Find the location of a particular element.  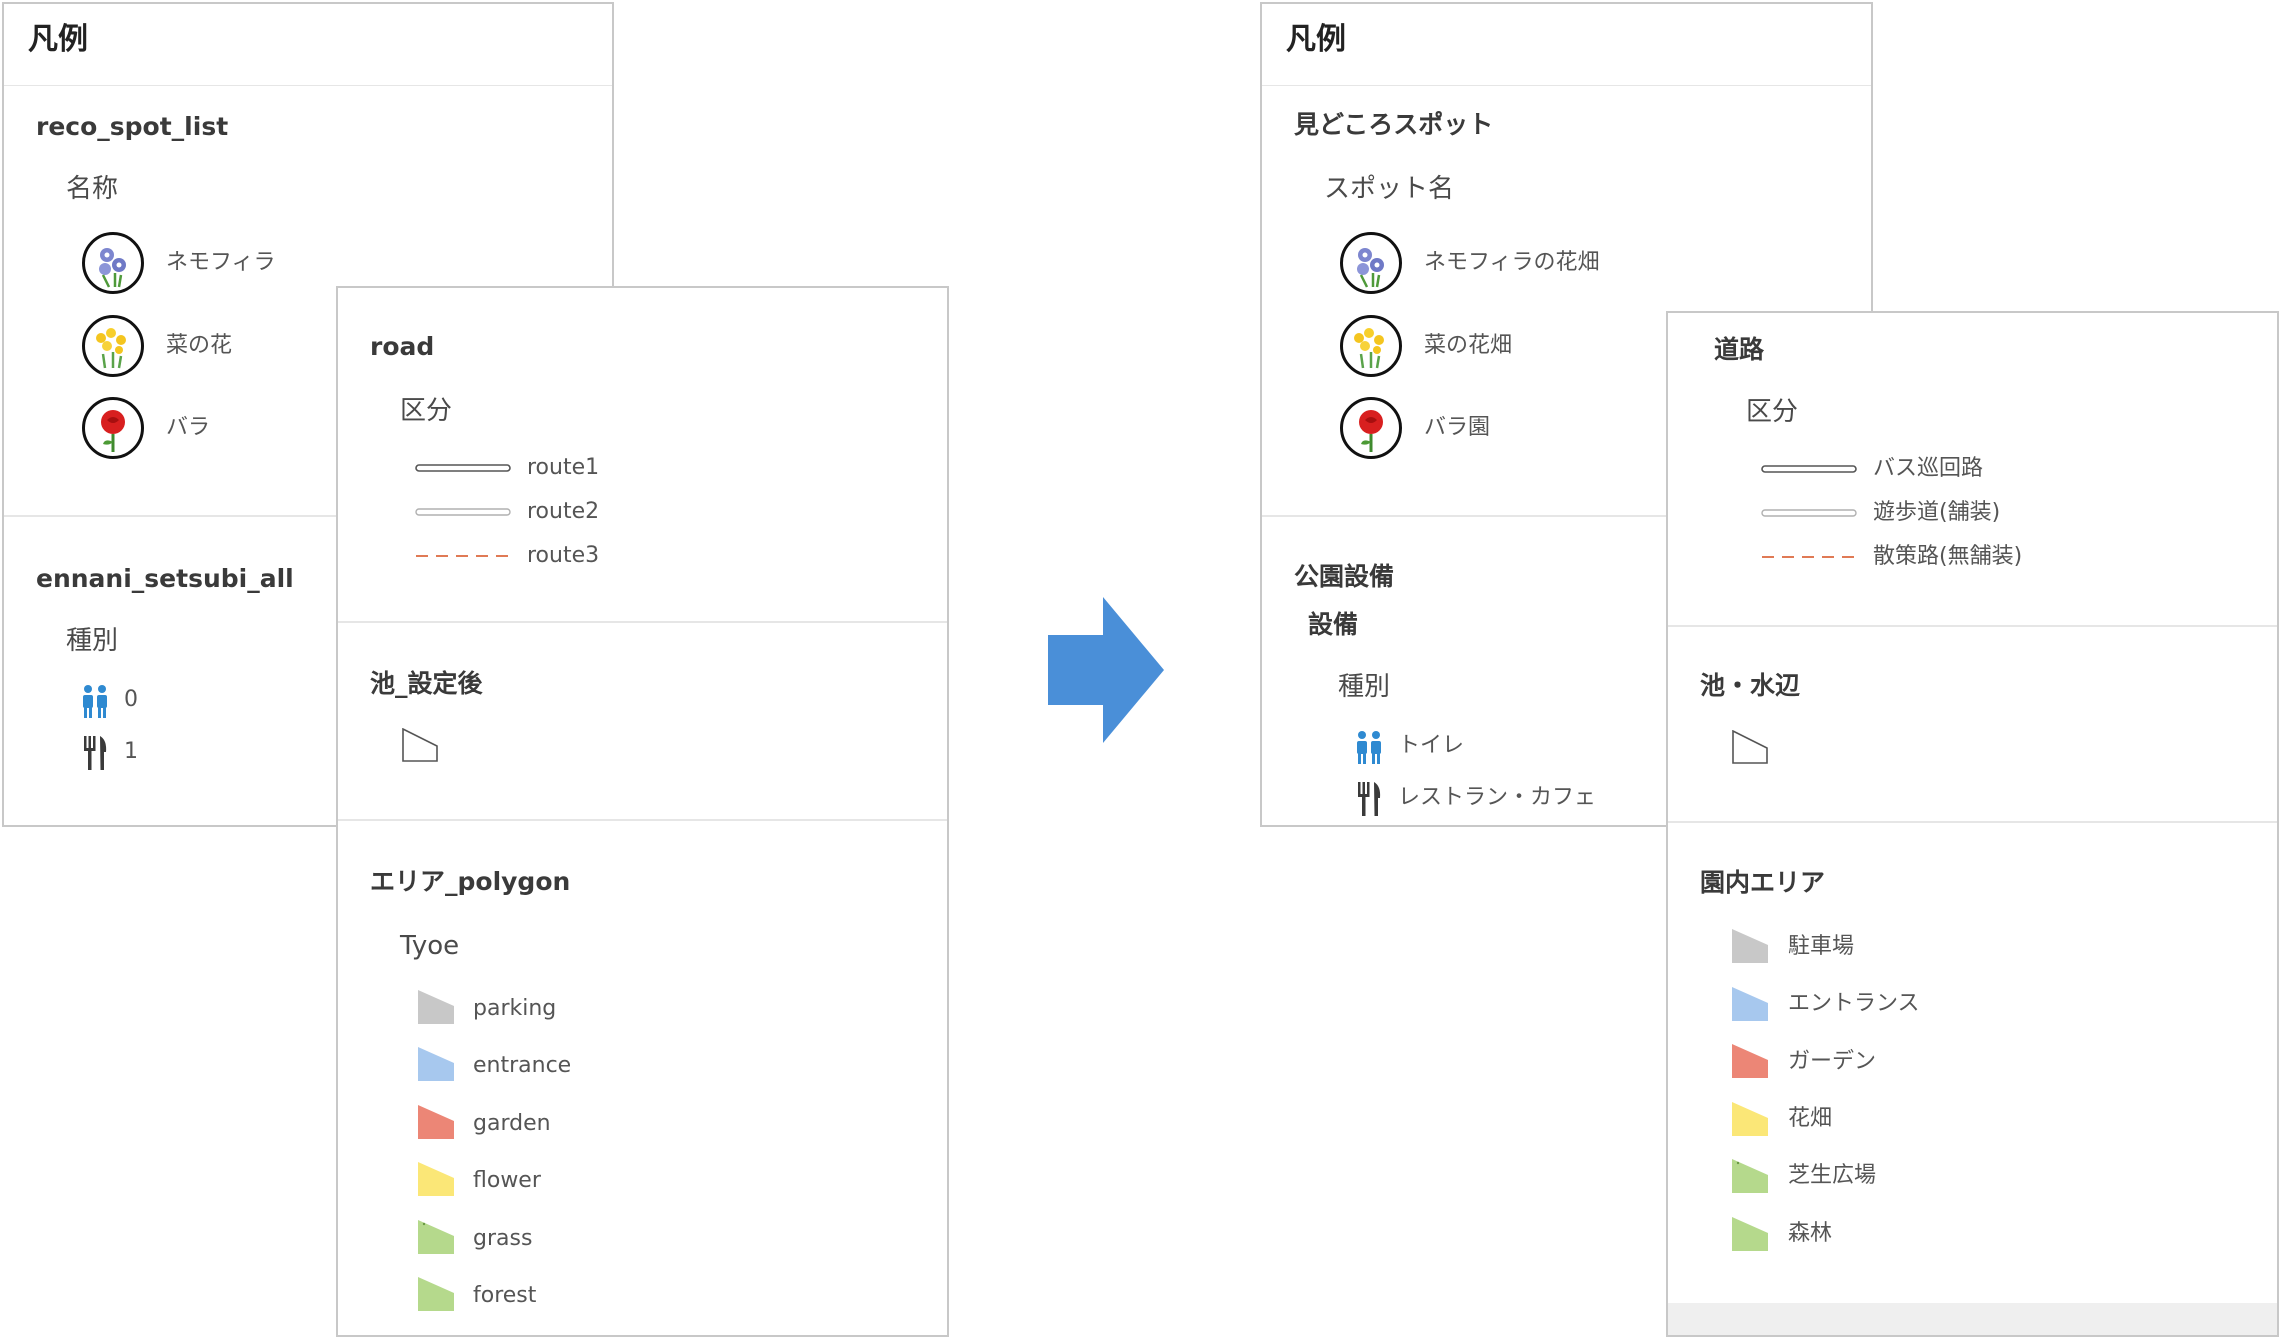

spot-layer-title: 見どころスポット is located at coordinates (1394, 124).